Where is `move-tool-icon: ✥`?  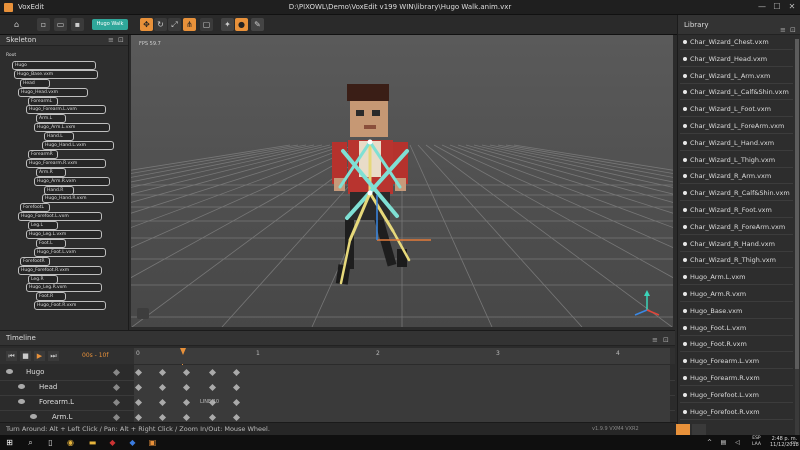 move-tool-icon: ✥ is located at coordinates (146, 24).